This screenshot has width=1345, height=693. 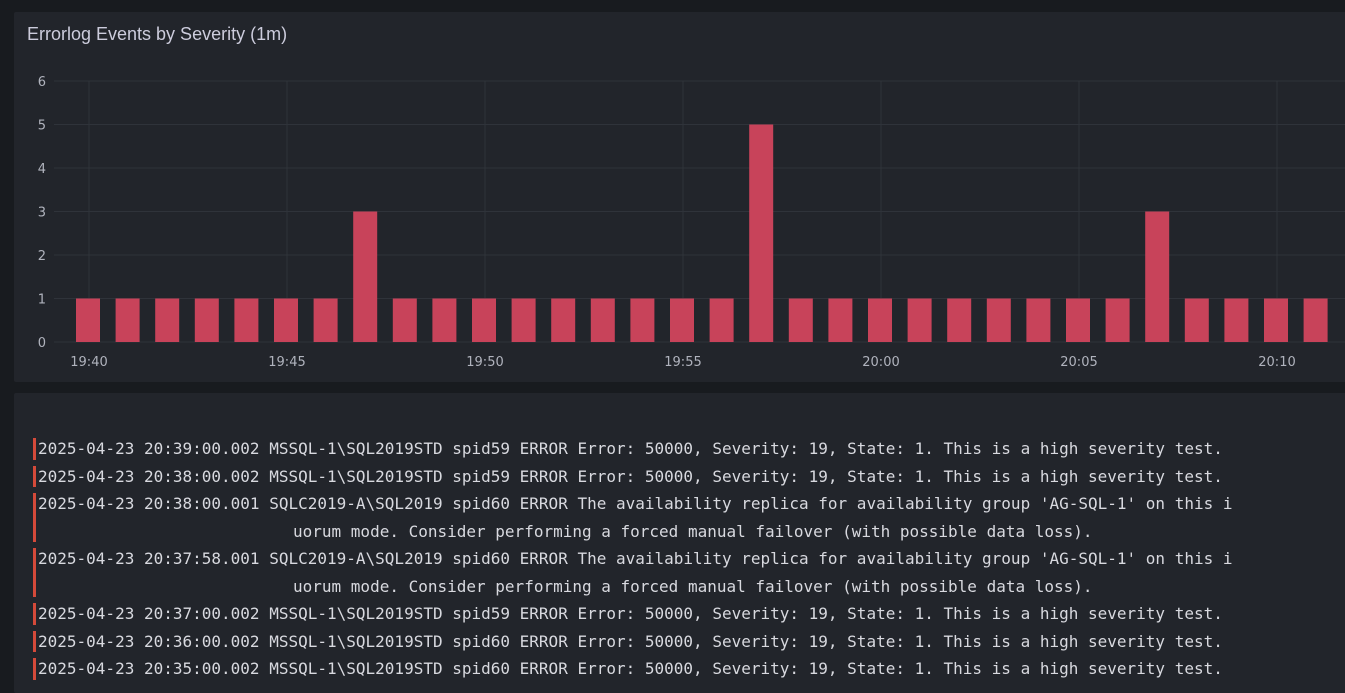 I want to click on y-tick-label: 3, so click(x=42, y=213).